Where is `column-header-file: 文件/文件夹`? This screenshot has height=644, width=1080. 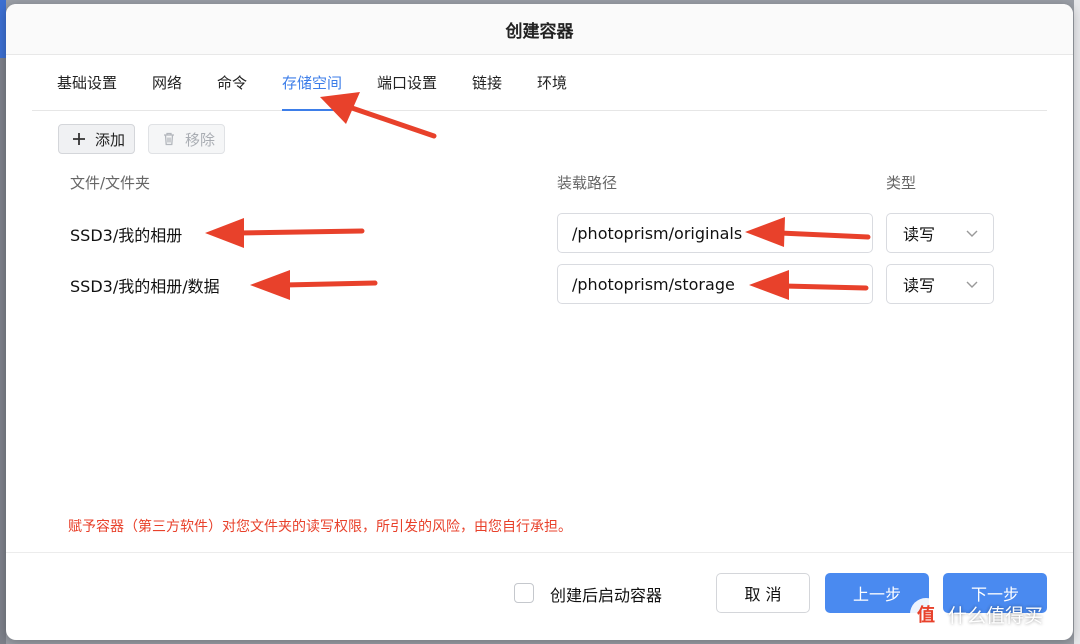 column-header-file: 文件/文件夹 is located at coordinates (110, 183).